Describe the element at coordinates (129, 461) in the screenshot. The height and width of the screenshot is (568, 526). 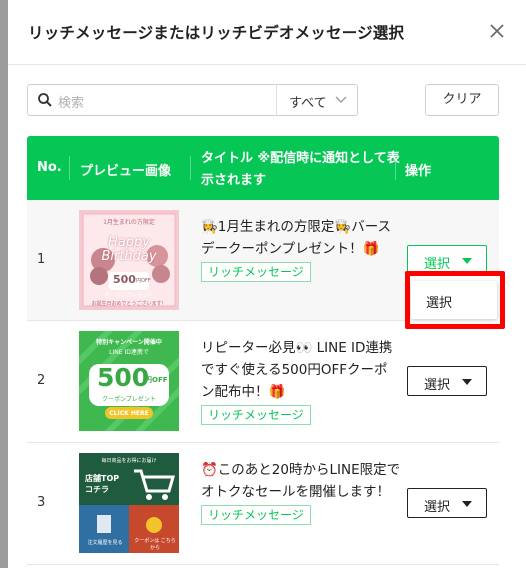
I see `thumb-top-text: 毎日商品をお得にお届け` at that location.